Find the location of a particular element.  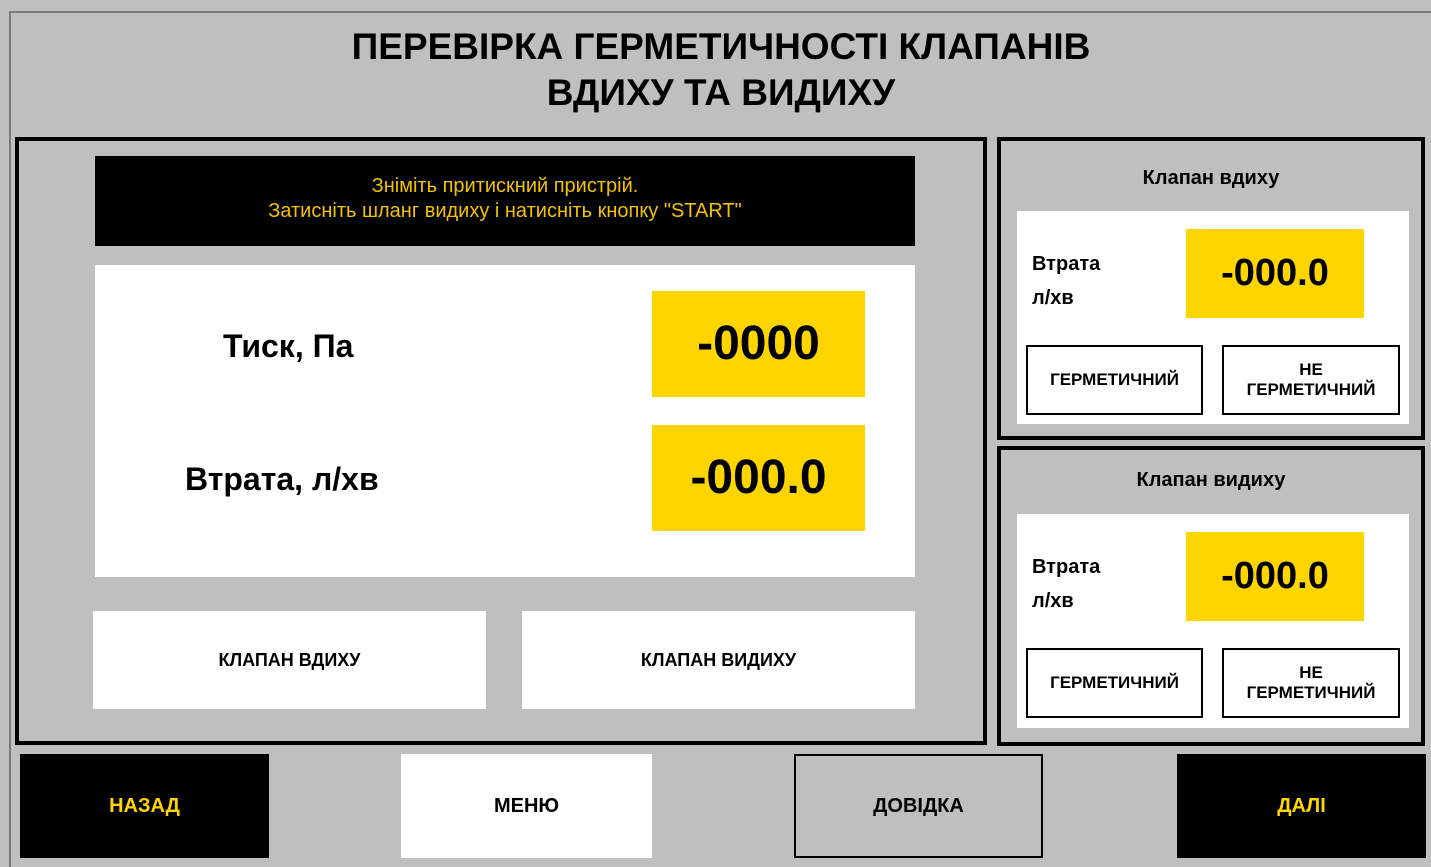

exhale-not-sealed-line1: НЕ is located at coordinates (1311, 672).